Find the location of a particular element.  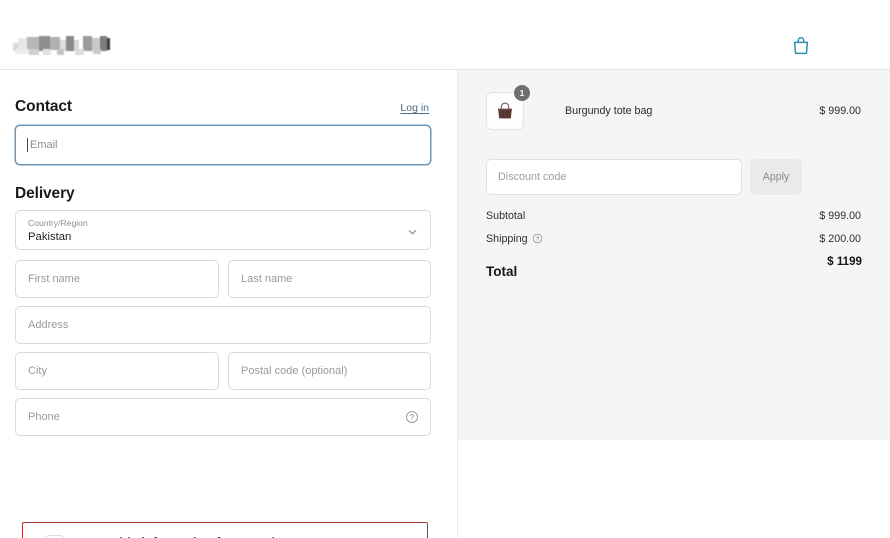

discount-code-input: Discount code is located at coordinates (614, 177).